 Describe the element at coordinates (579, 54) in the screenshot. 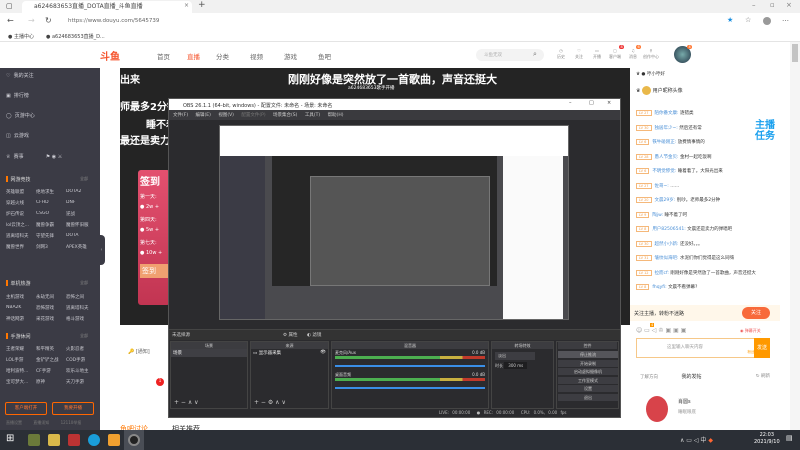

I see `follow-button: ♡ 关注` at that location.